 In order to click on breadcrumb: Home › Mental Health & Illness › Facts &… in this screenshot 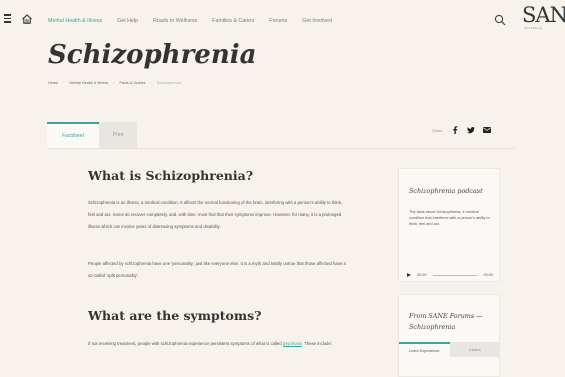, I will do `click(114, 83)`.